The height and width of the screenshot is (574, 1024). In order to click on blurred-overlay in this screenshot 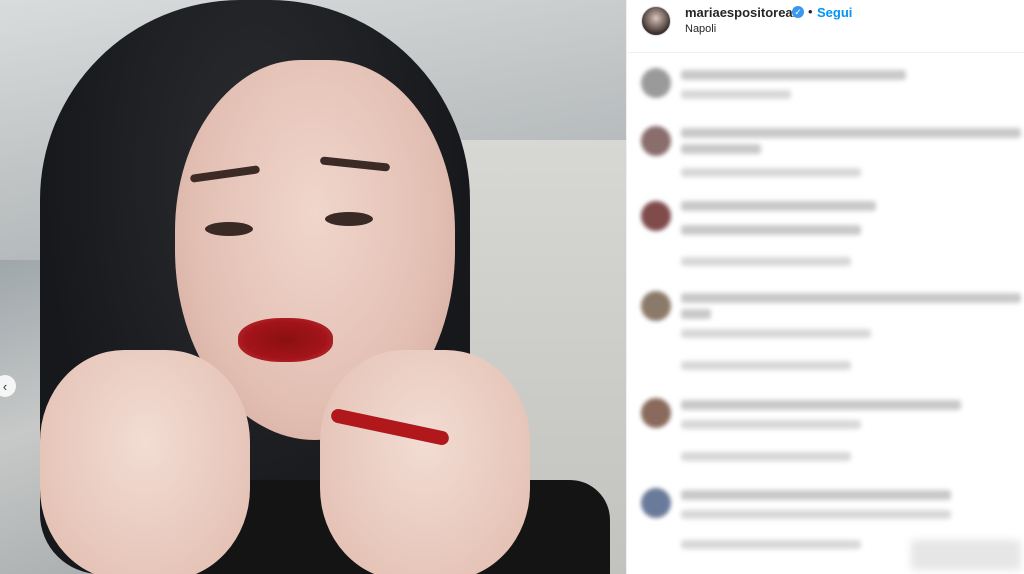, I will do `click(966, 555)`.